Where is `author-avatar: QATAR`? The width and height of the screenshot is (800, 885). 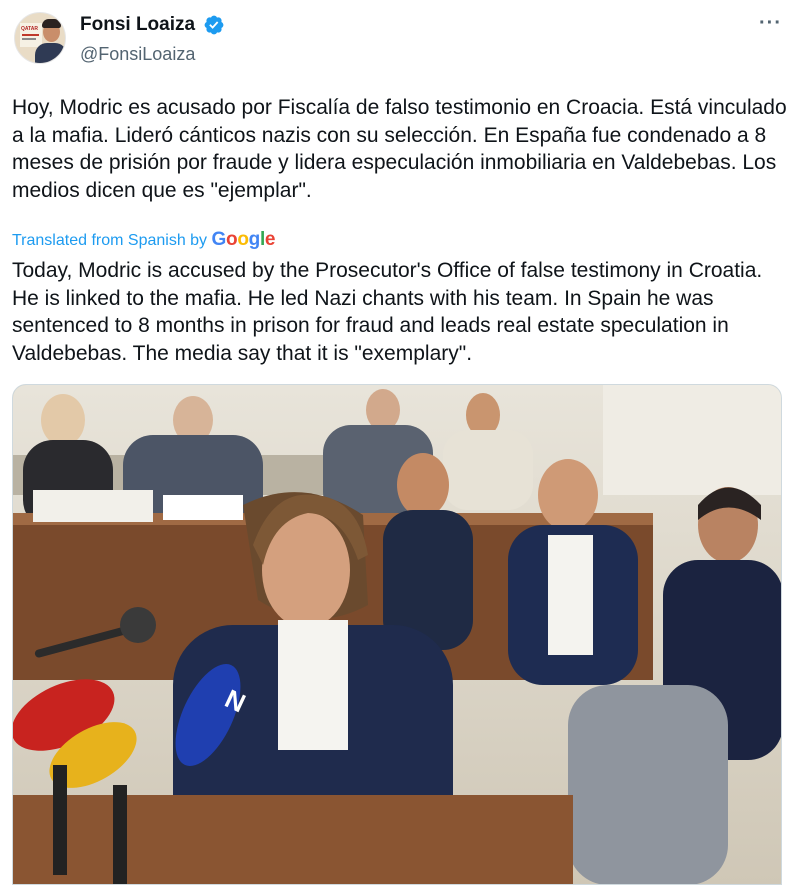 author-avatar: QATAR is located at coordinates (40, 38).